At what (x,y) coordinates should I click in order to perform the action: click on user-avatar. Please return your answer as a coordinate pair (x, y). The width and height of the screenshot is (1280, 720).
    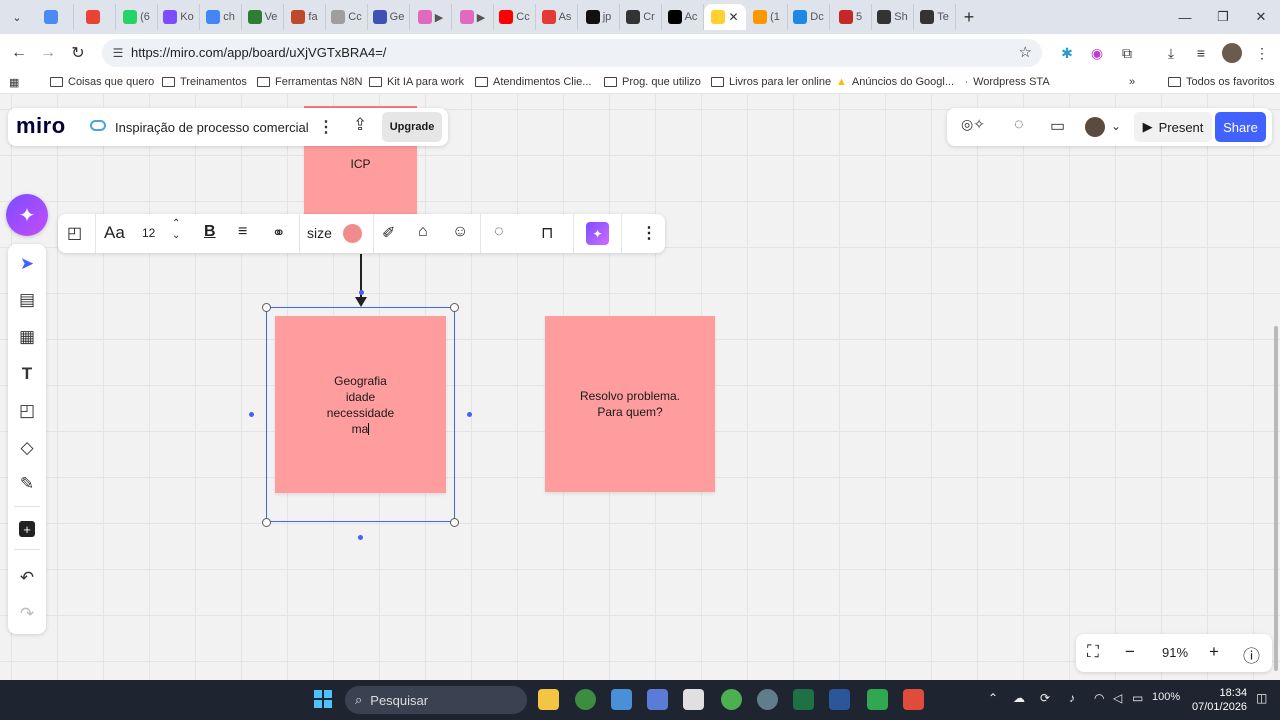
    Looking at the image, I should click on (1095, 127).